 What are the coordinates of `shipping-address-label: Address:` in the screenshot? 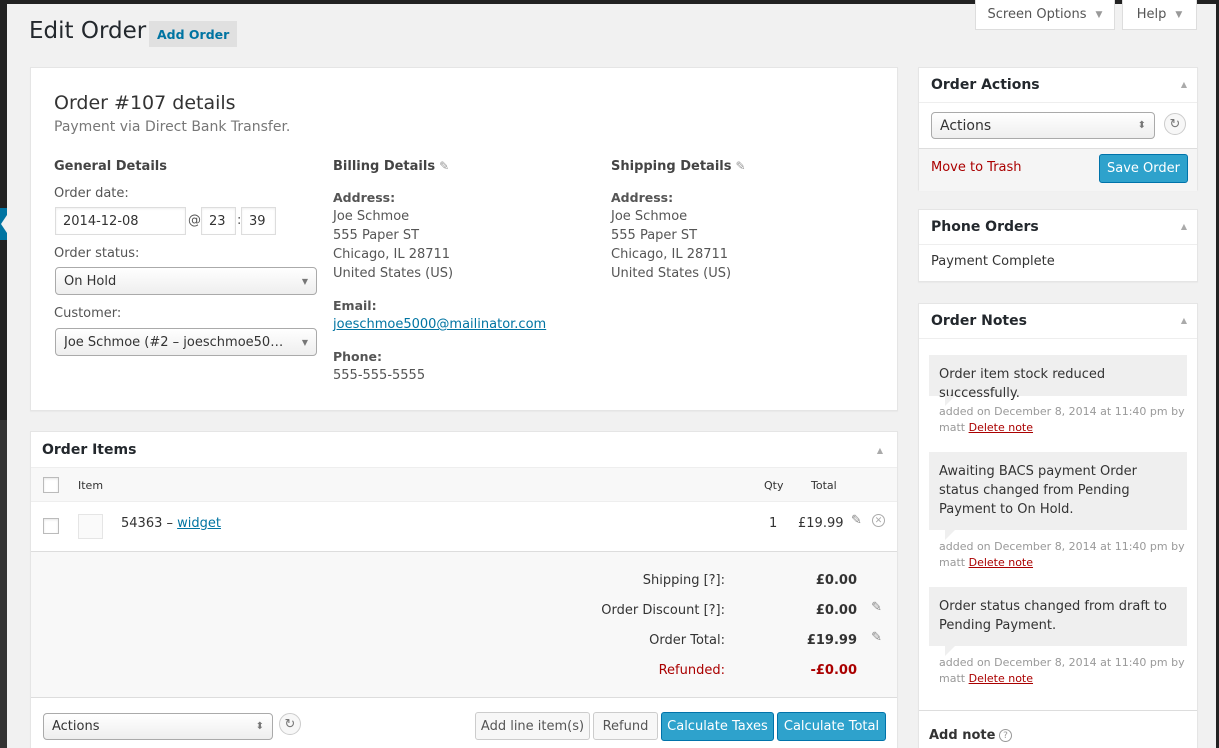 It's located at (642, 197).